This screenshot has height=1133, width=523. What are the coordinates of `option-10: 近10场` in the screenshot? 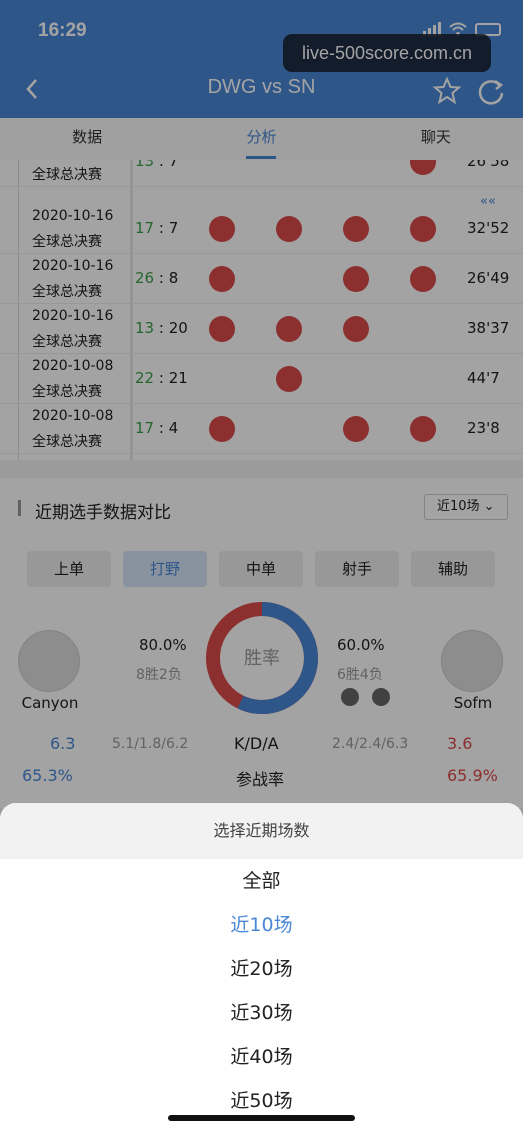 It's located at (261, 925).